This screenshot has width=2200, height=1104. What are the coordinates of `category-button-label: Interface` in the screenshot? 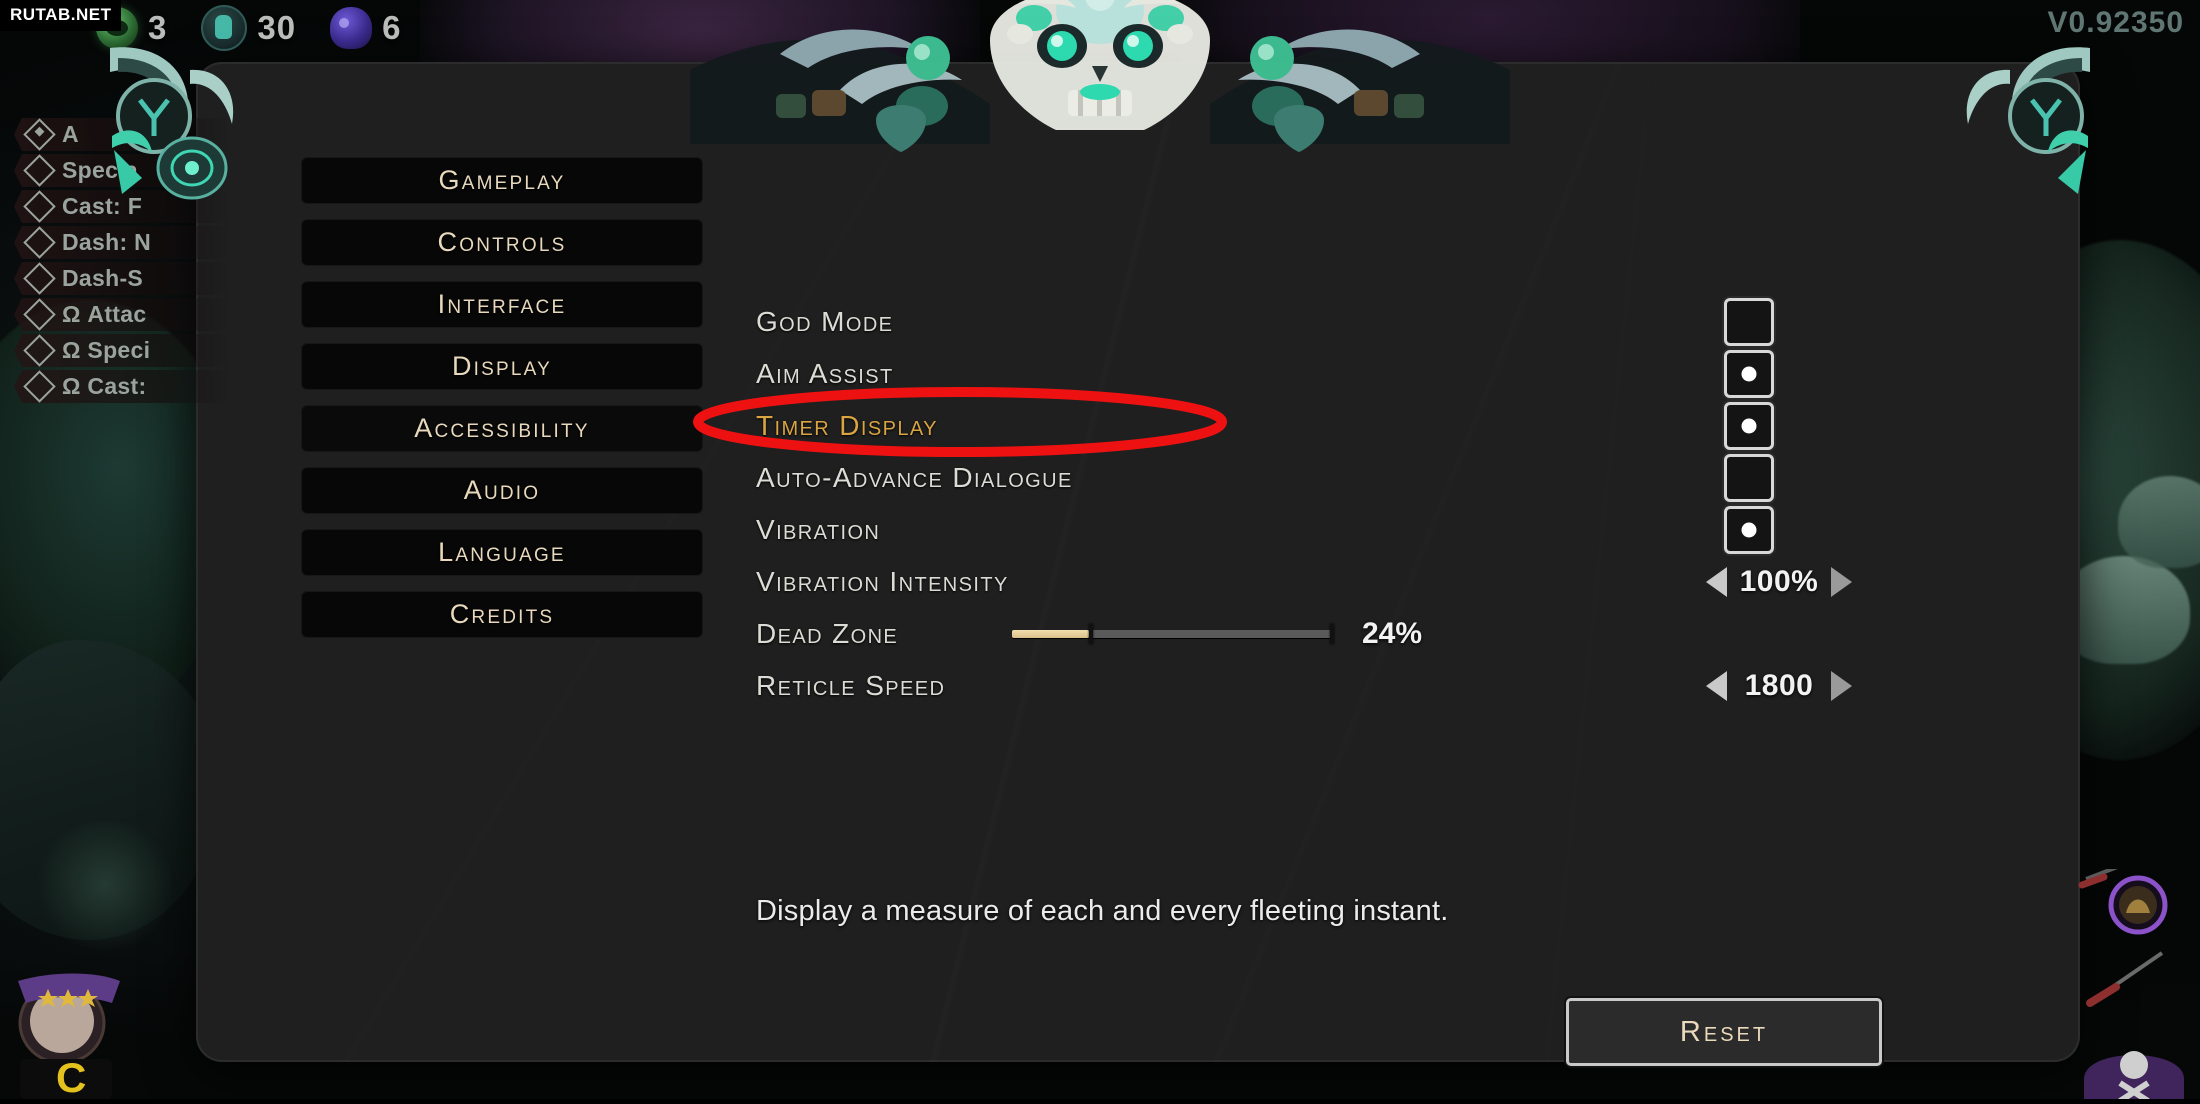 It's located at (502, 304).